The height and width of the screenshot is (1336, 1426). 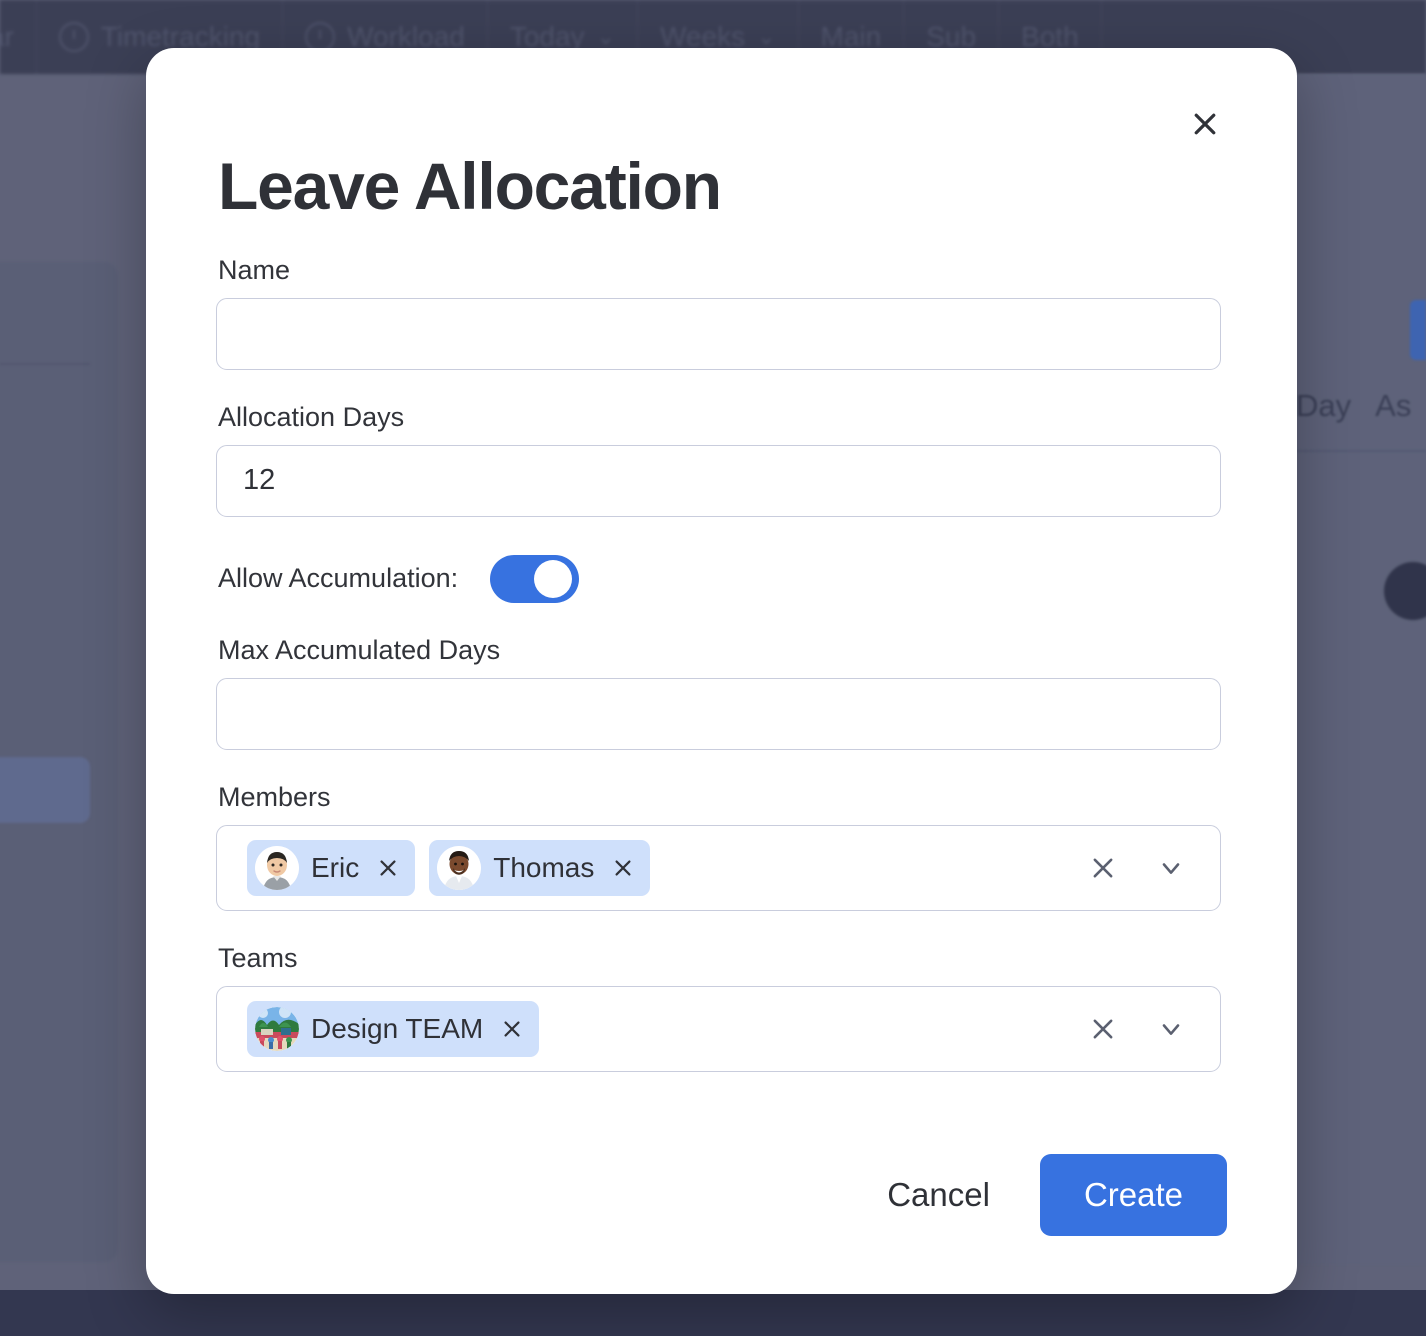 I want to click on allow-accumulation-label: Allow Accumulation:, so click(x=338, y=578).